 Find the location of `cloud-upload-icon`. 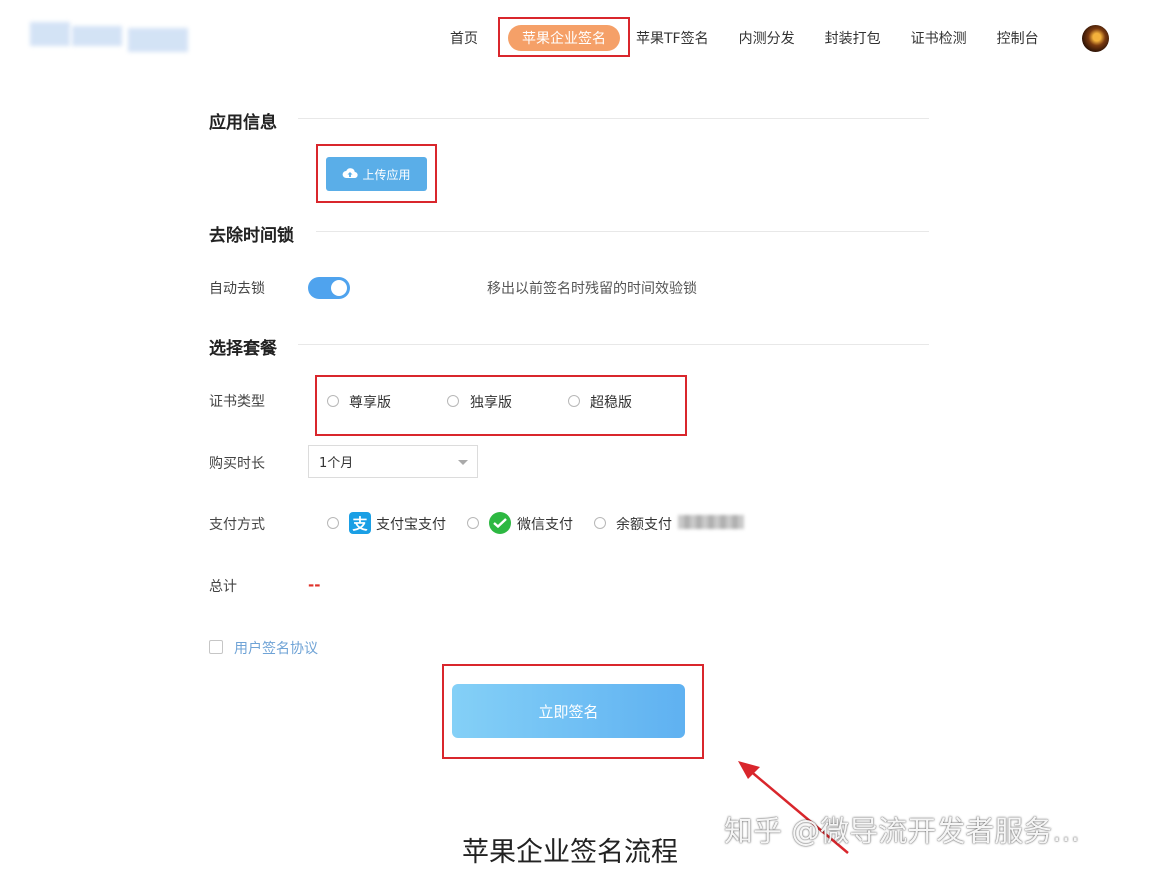

cloud-upload-icon is located at coordinates (350, 174).